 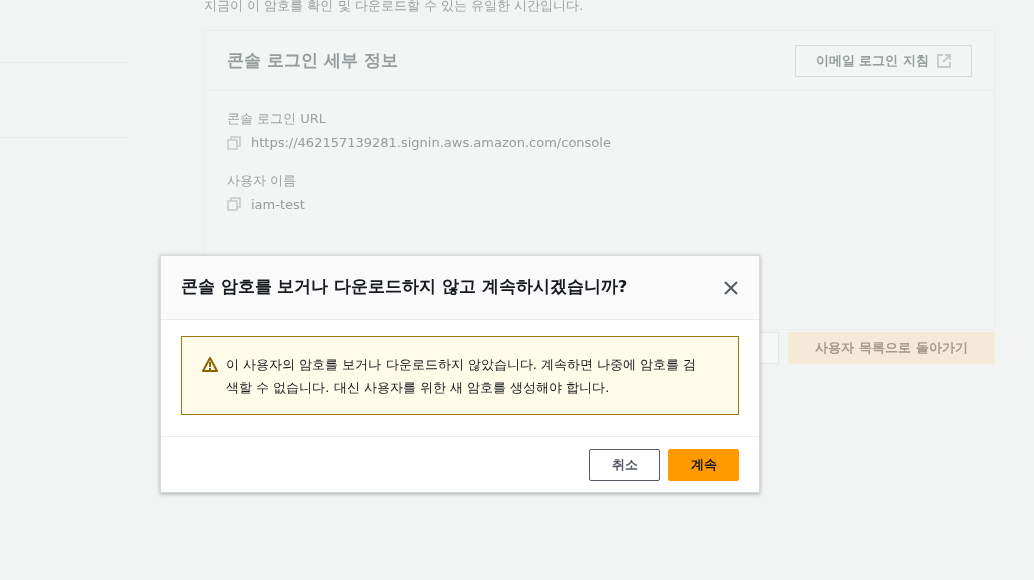 What do you see at coordinates (312, 60) in the screenshot?
I see `card-title: 콘솔 로그인 세부 정보` at bounding box center [312, 60].